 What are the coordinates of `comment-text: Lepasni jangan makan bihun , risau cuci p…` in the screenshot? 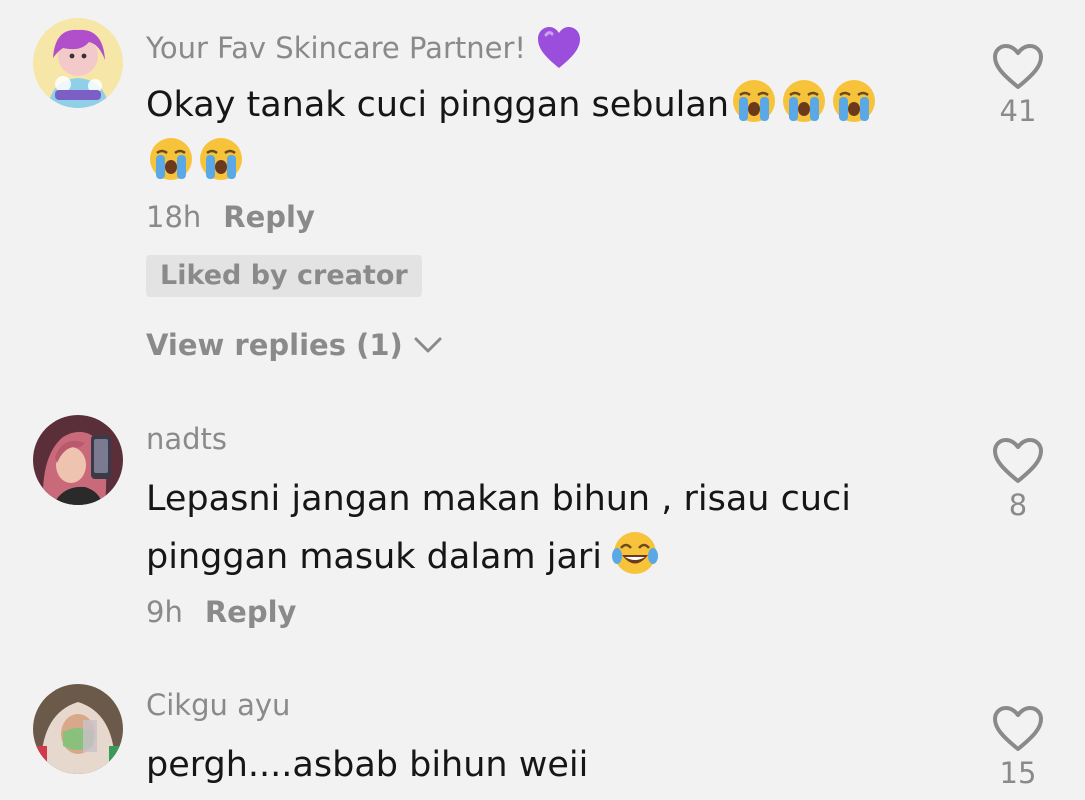 It's located at (498, 528).